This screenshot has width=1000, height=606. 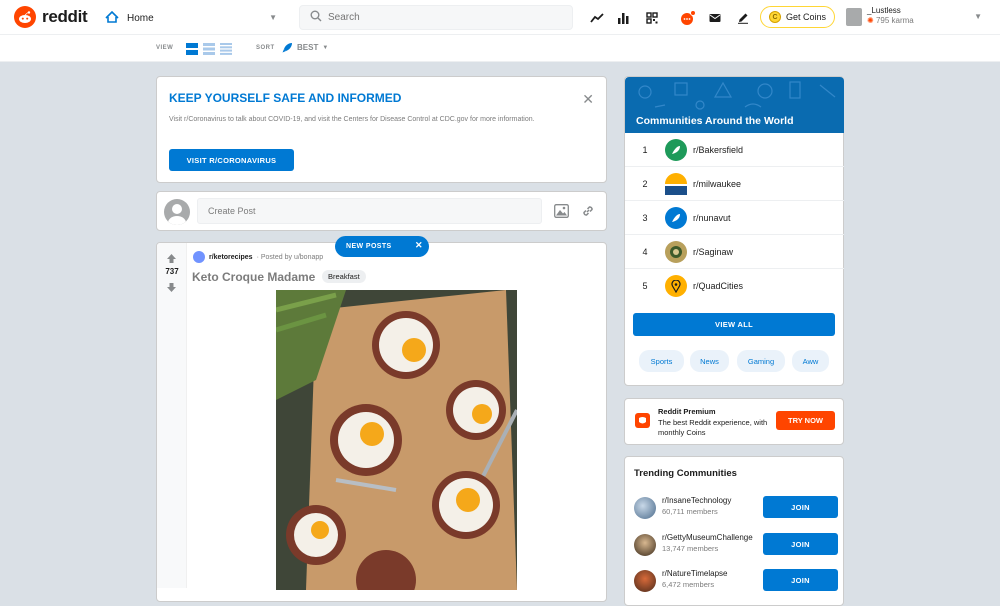 I want to click on qr-code-icon, so click(x=652, y=18).